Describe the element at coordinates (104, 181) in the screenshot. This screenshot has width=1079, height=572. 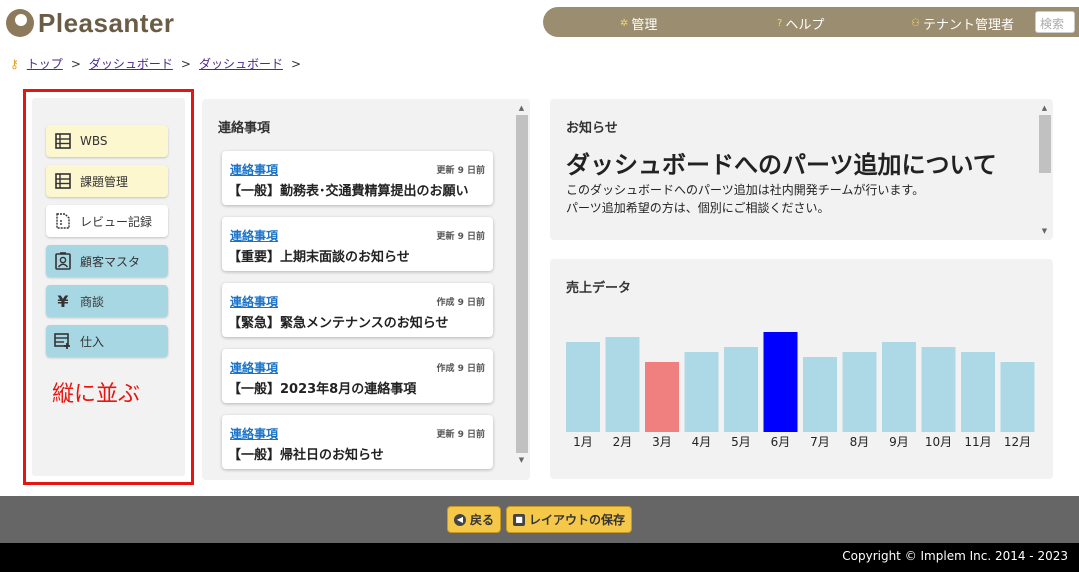
I see `menu-issues-label: 課題管理` at that location.